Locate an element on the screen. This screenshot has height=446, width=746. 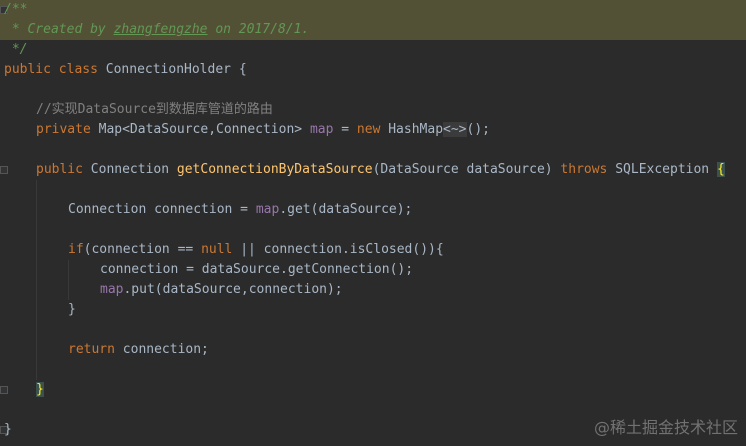
doc-comment-author: zhangfengzhe is located at coordinates (160, 29).